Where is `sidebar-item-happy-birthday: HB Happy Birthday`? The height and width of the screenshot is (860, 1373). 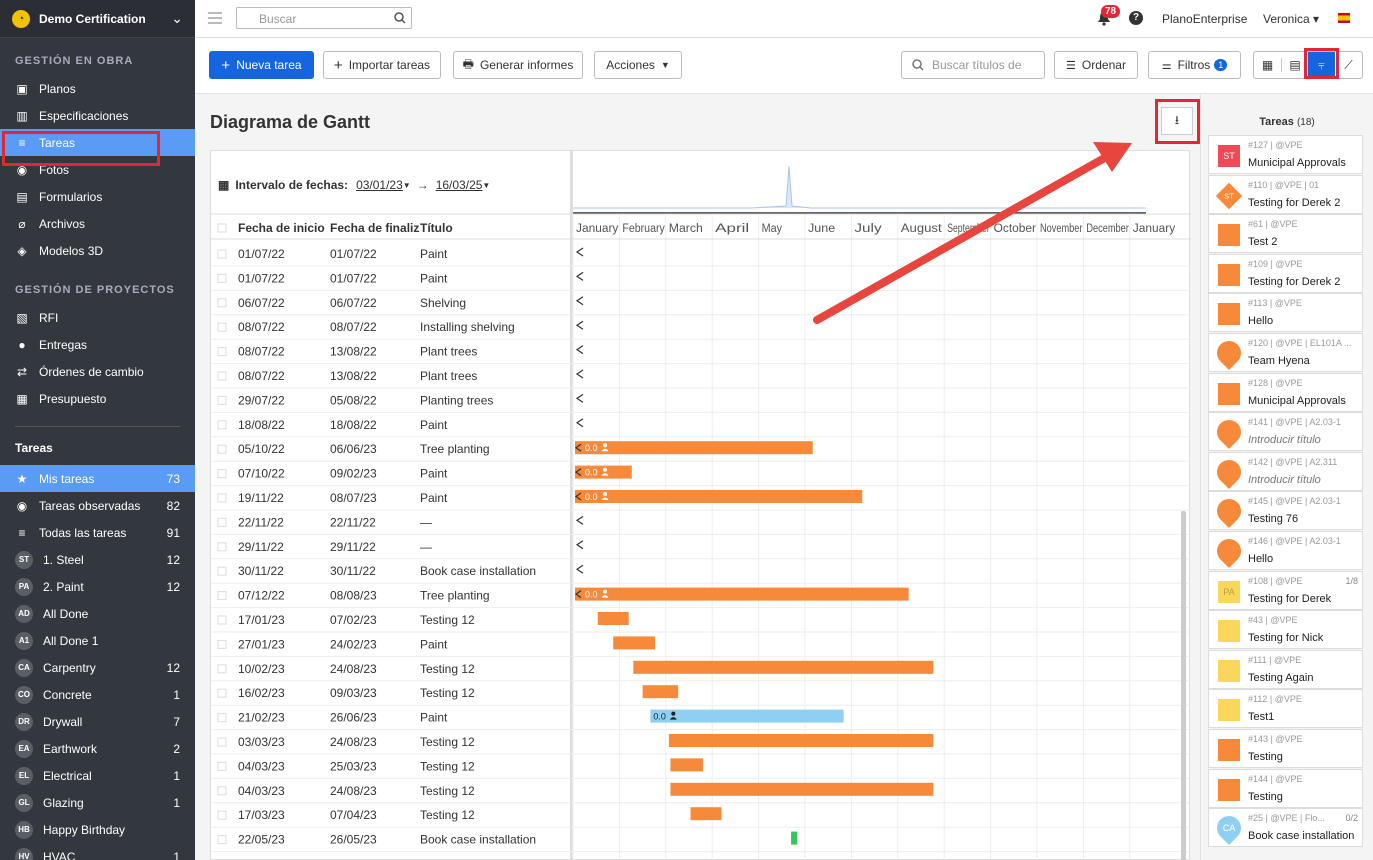 sidebar-item-happy-birthday: HB Happy Birthday is located at coordinates (97, 829).